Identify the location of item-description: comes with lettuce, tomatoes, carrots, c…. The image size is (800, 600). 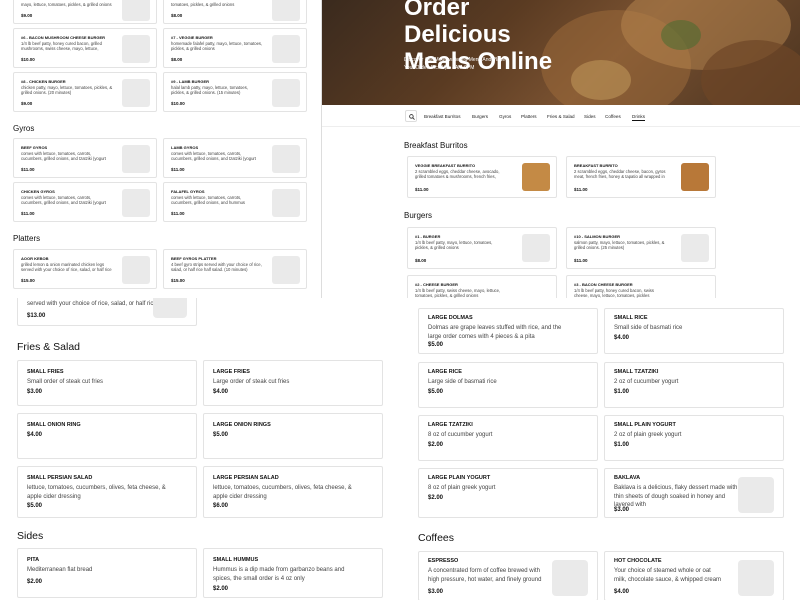
(63, 200).